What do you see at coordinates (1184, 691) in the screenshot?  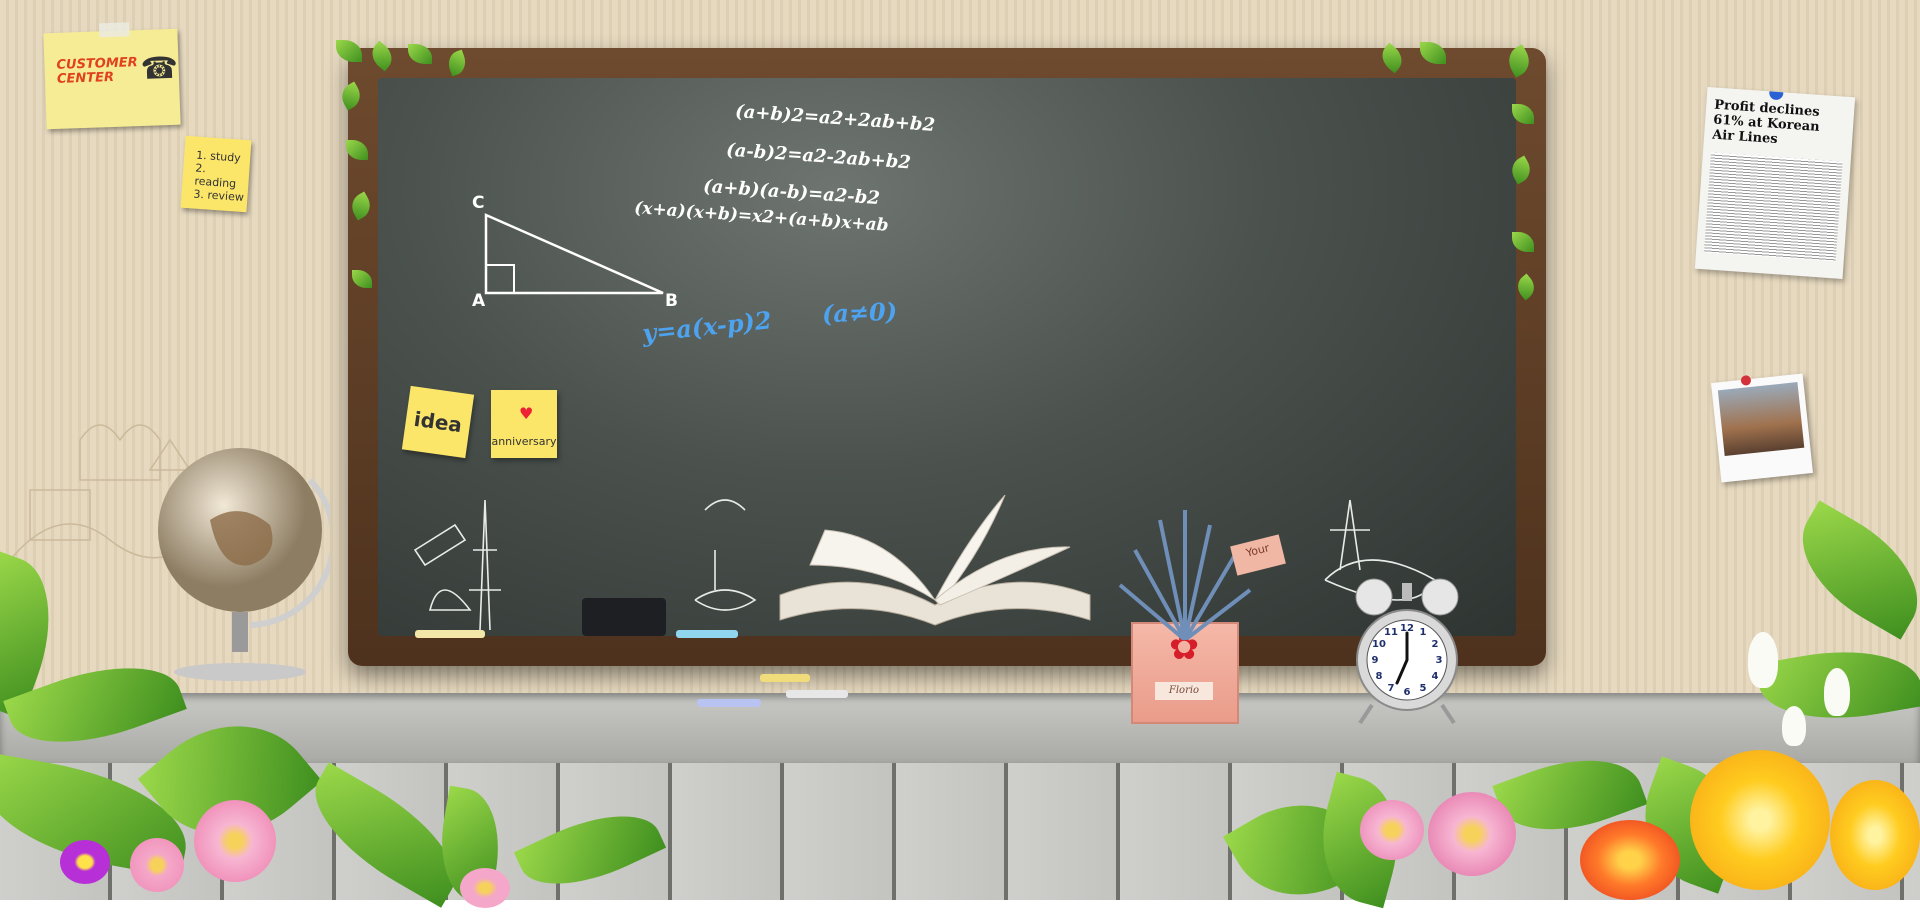 I see `box-label: Florio` at bounding box center [1184, 691].